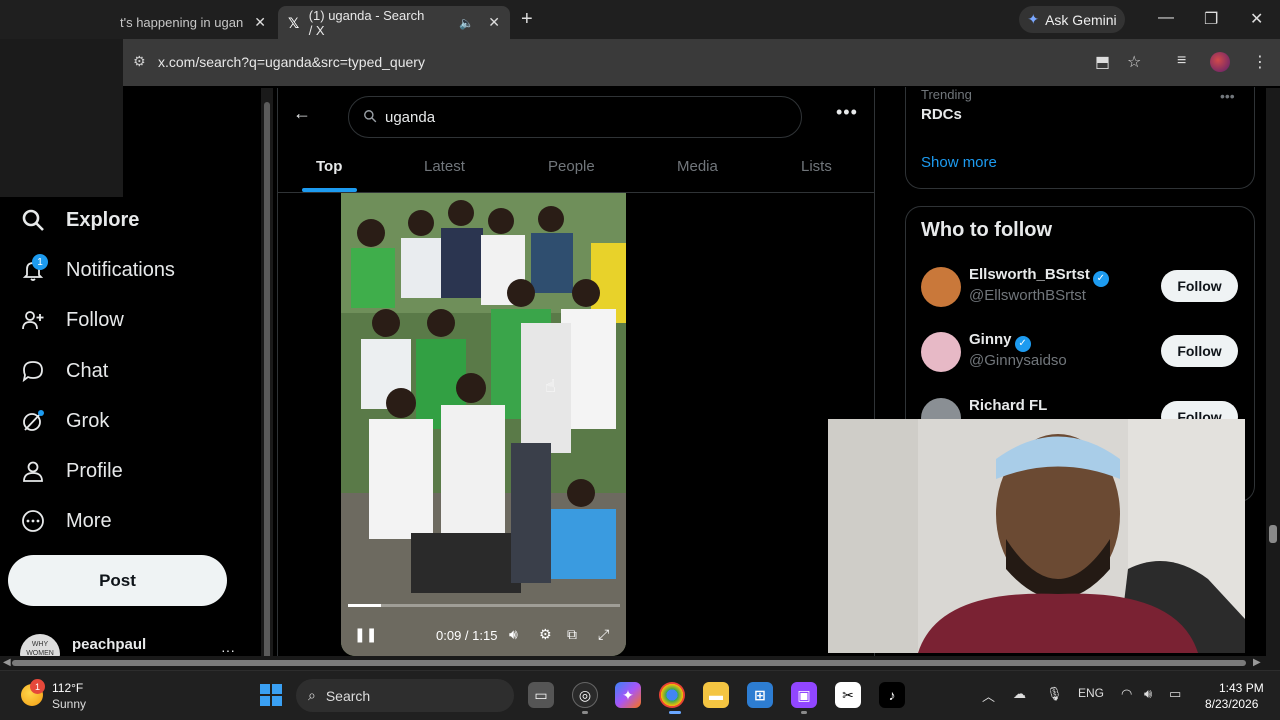  What do you see at coordinates (109, 644) in the screenshot?
I see `account-username: peachpaul` at bounding box center [109, 644].